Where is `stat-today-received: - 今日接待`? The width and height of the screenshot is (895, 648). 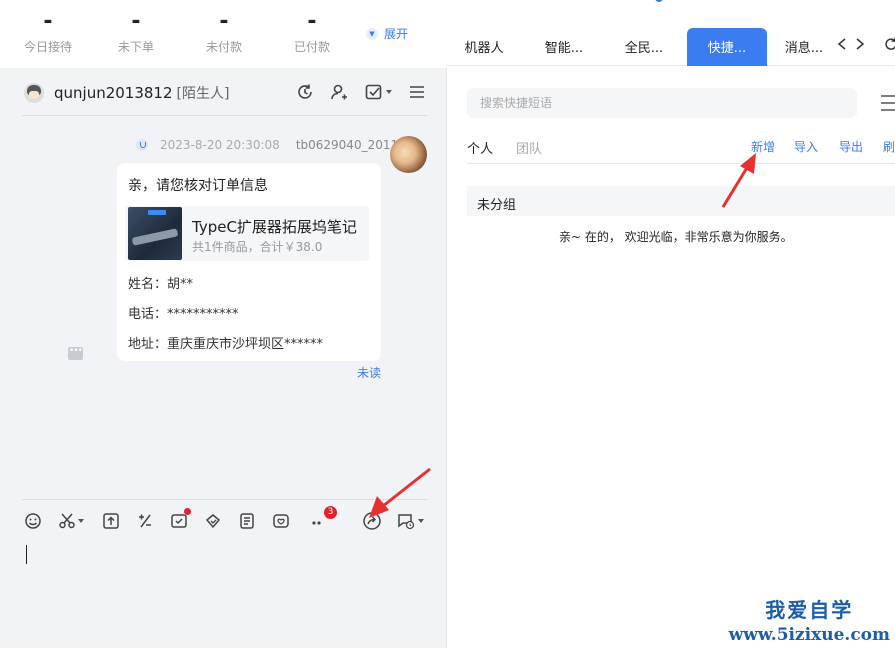 stat-today-received: - 今日接待 is located at coordinates (48, 32).